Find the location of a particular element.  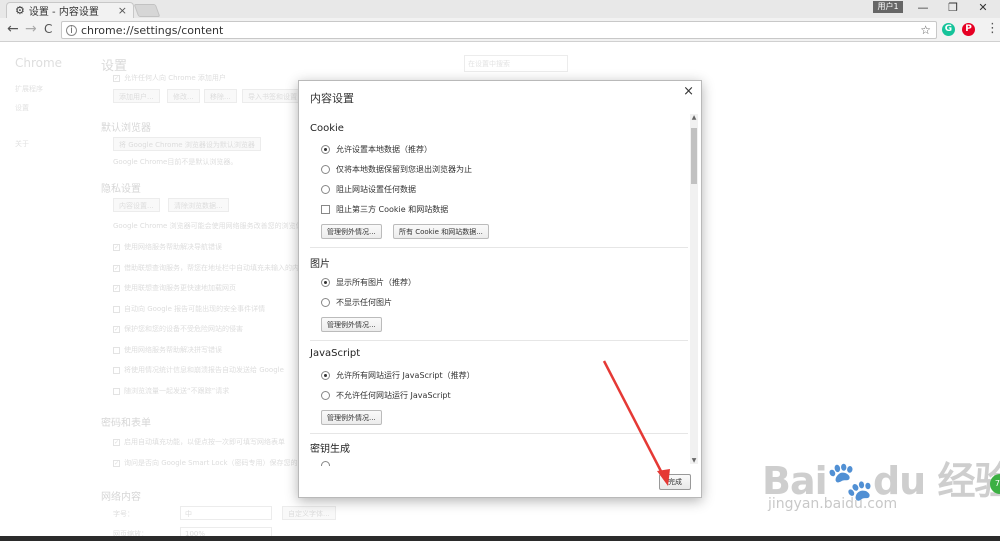

scroll-up-icon: ▲ is located at coordinates (694, 117).